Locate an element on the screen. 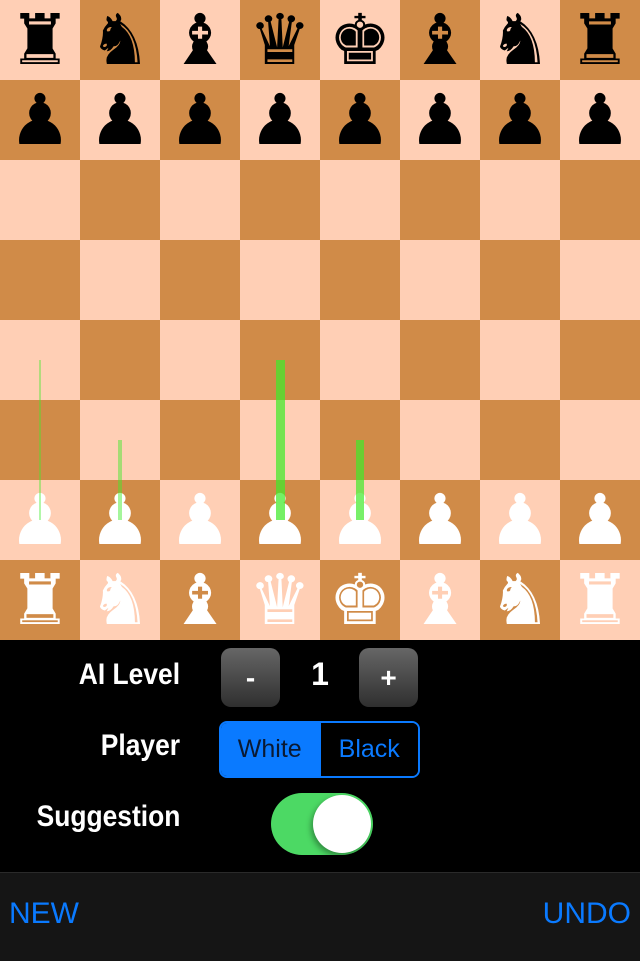 This screenshot has width=640, height=961. square-g3 is located at coordinates (520, 440).